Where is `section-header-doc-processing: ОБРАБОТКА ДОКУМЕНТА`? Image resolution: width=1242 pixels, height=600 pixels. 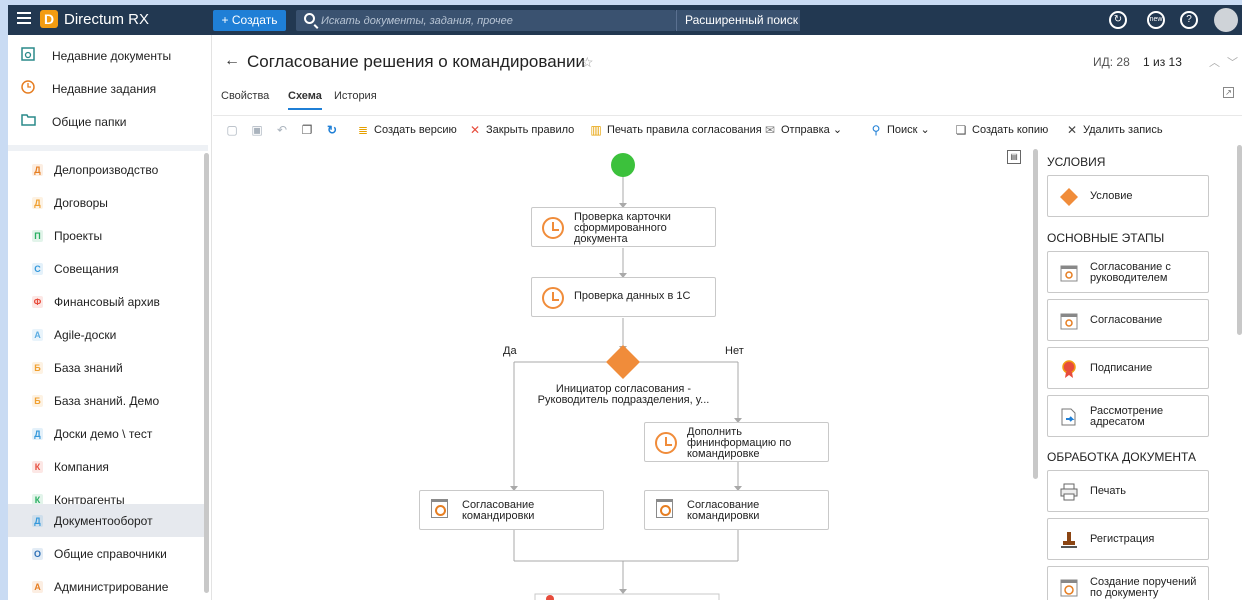 section-header-doc-processing: ОБРАБОТКА ДОКУМЕНТА is located at coordinates (1121, 457).